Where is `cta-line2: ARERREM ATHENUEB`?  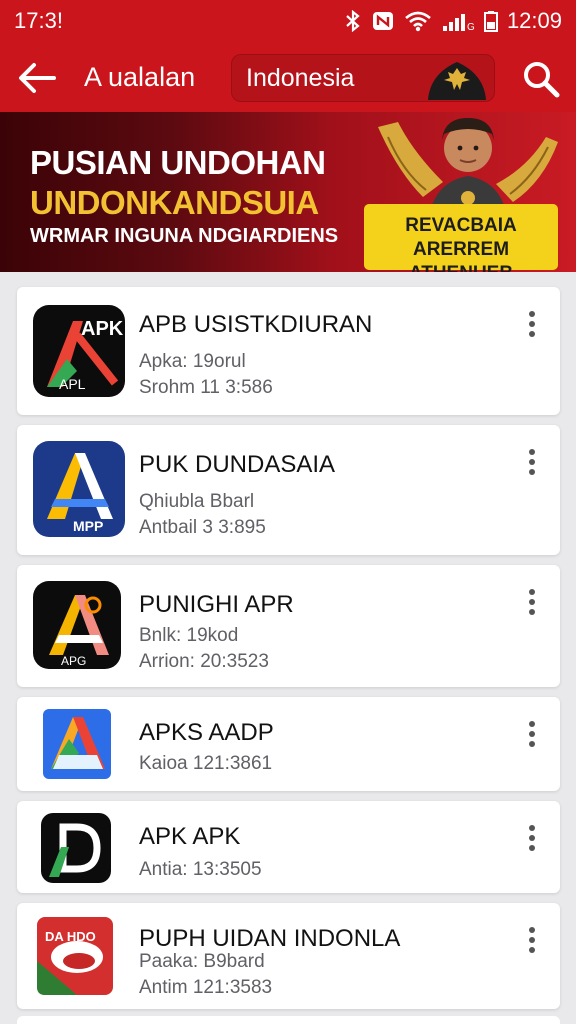 cta-line2: ARERREM ATHENUEB is located at coordinates (461, 255).